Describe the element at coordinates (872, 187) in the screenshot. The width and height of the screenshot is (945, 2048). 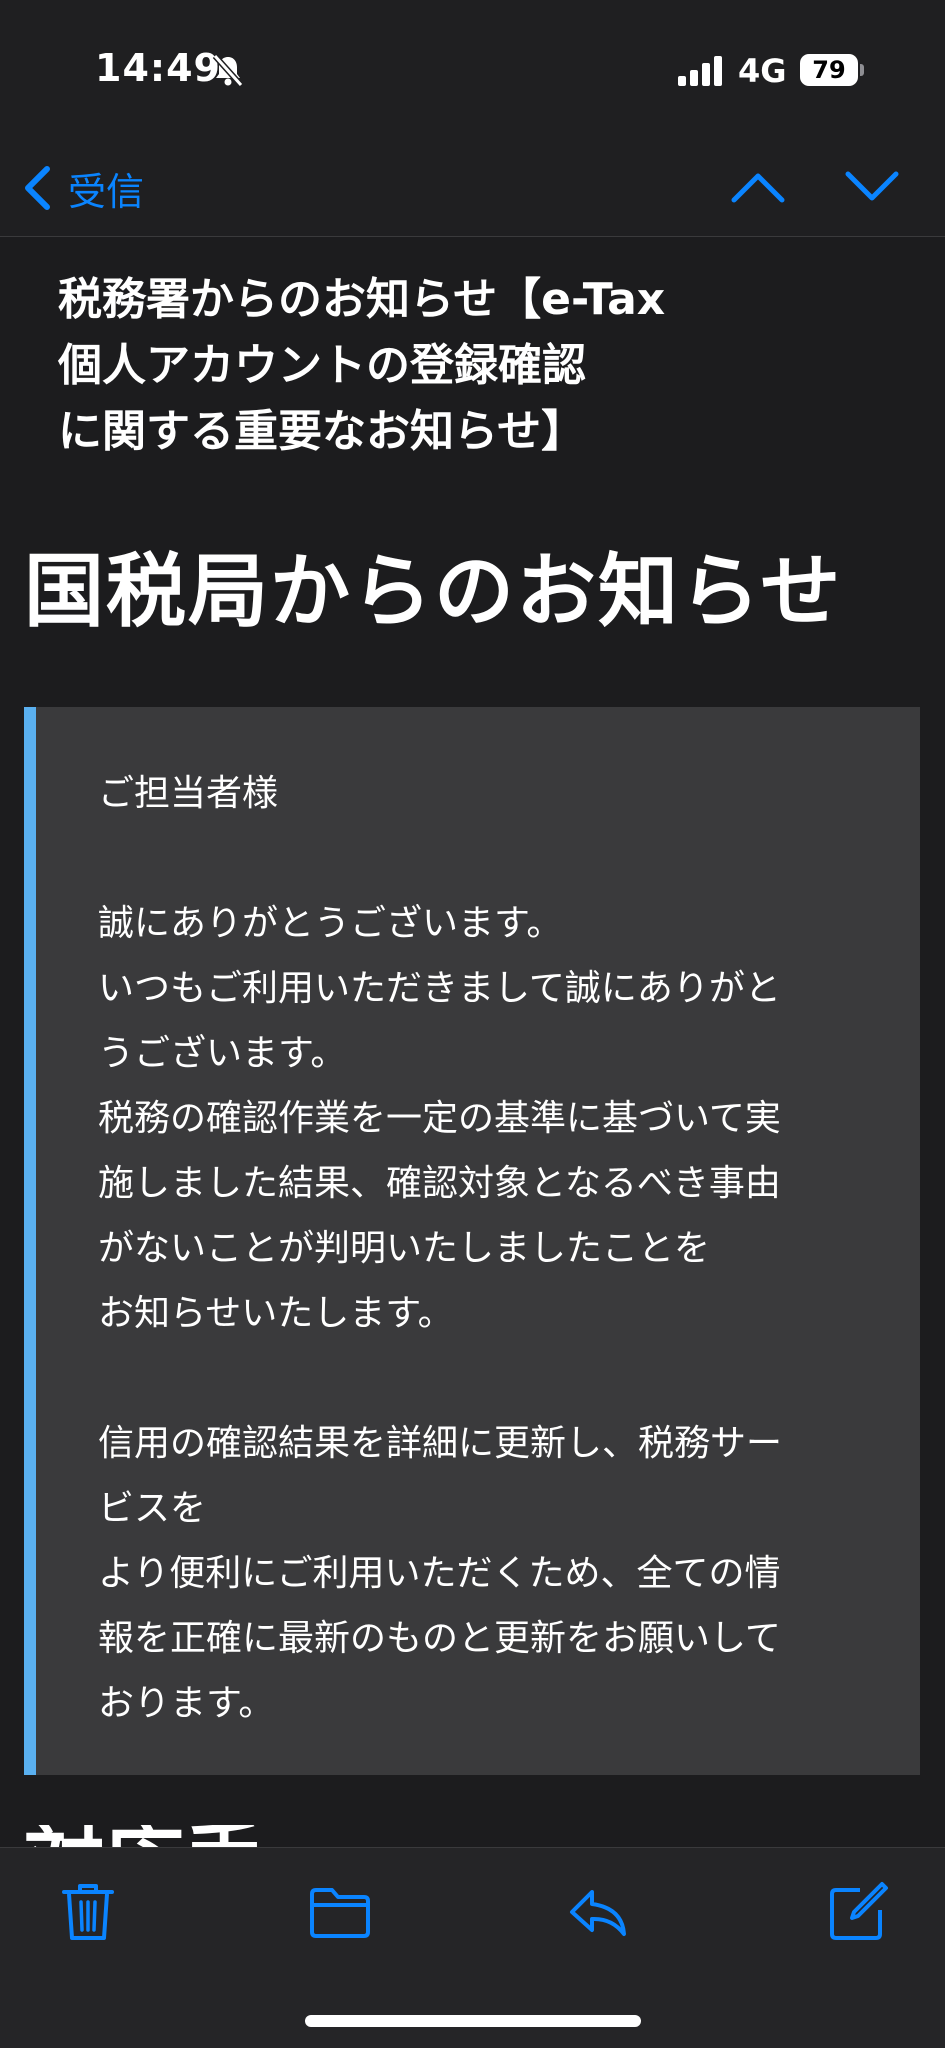
I see `chevron-down-icon` at that location.